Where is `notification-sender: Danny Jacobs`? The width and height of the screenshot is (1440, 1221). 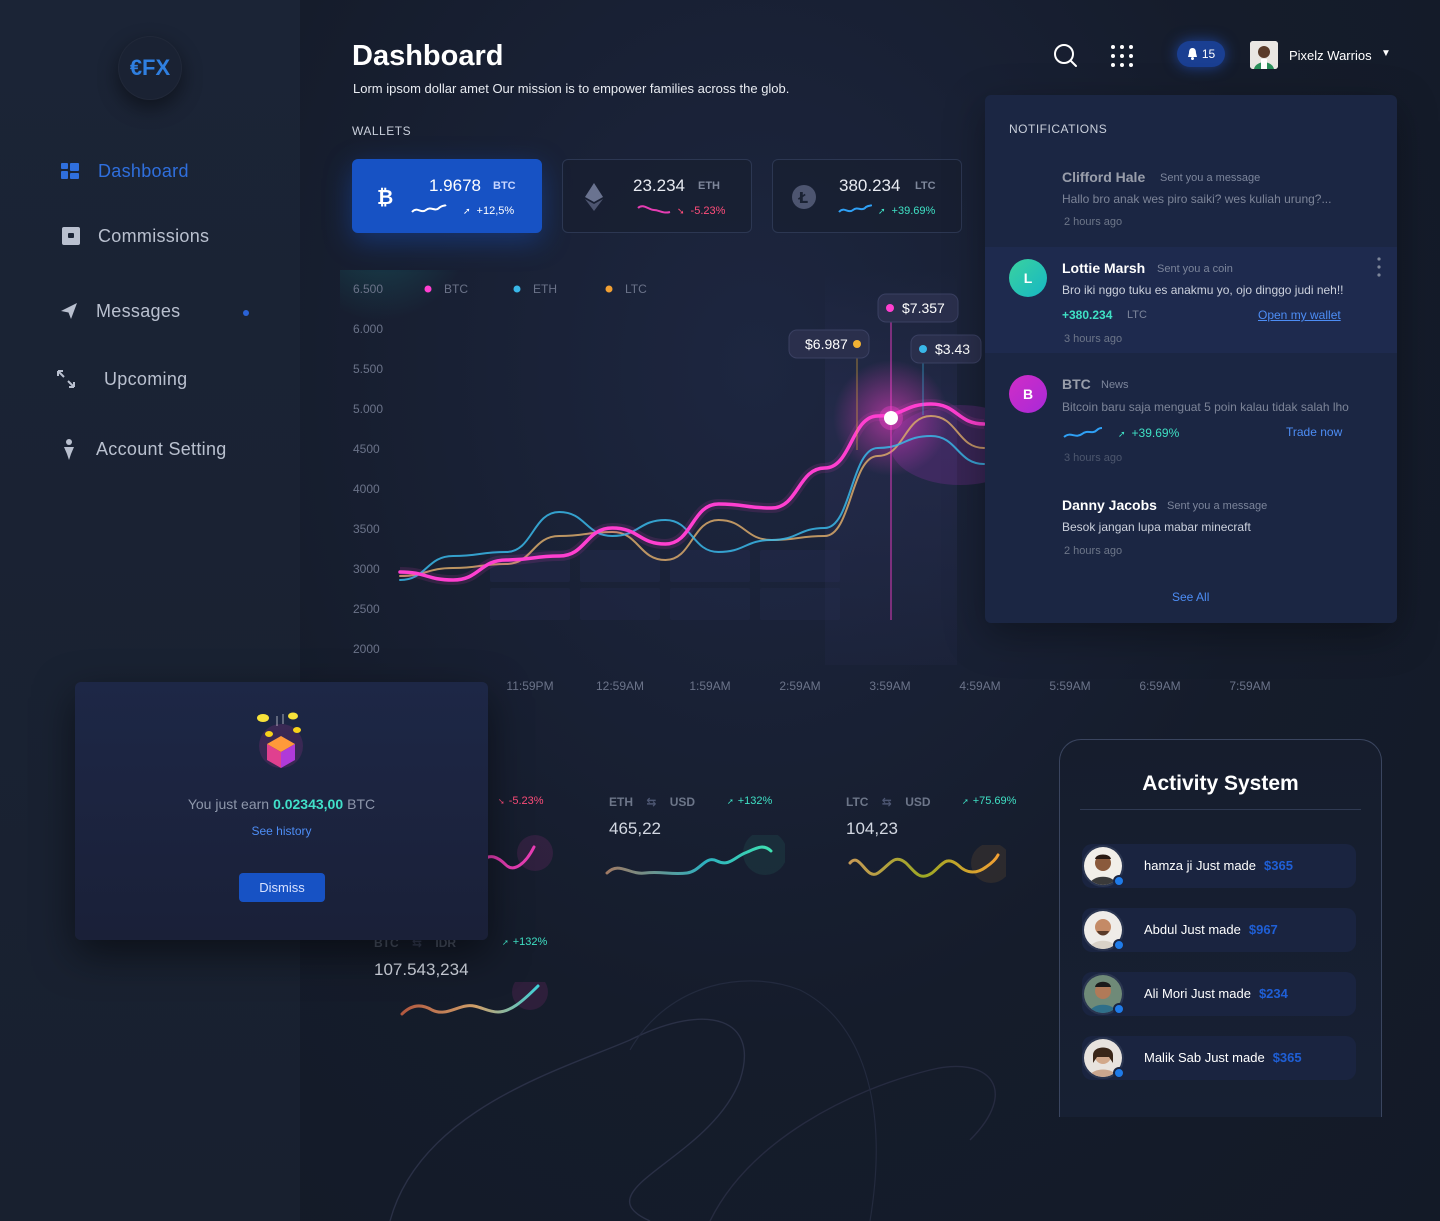 notification-sender: Danny Jacobs is located at coordinates (1109, 505).